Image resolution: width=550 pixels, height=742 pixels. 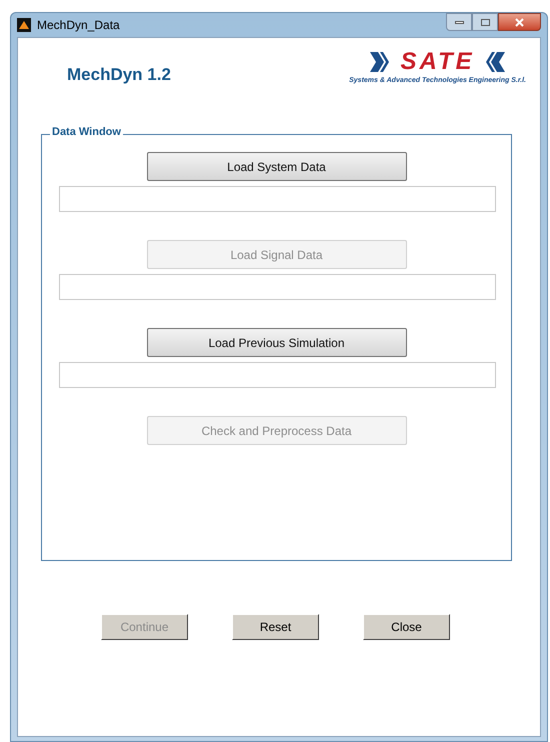 What do you see at coordinates (78, 25) in the screenshot?
I see `window-title: MechDyn_Data` at bounding box center [78, 25].